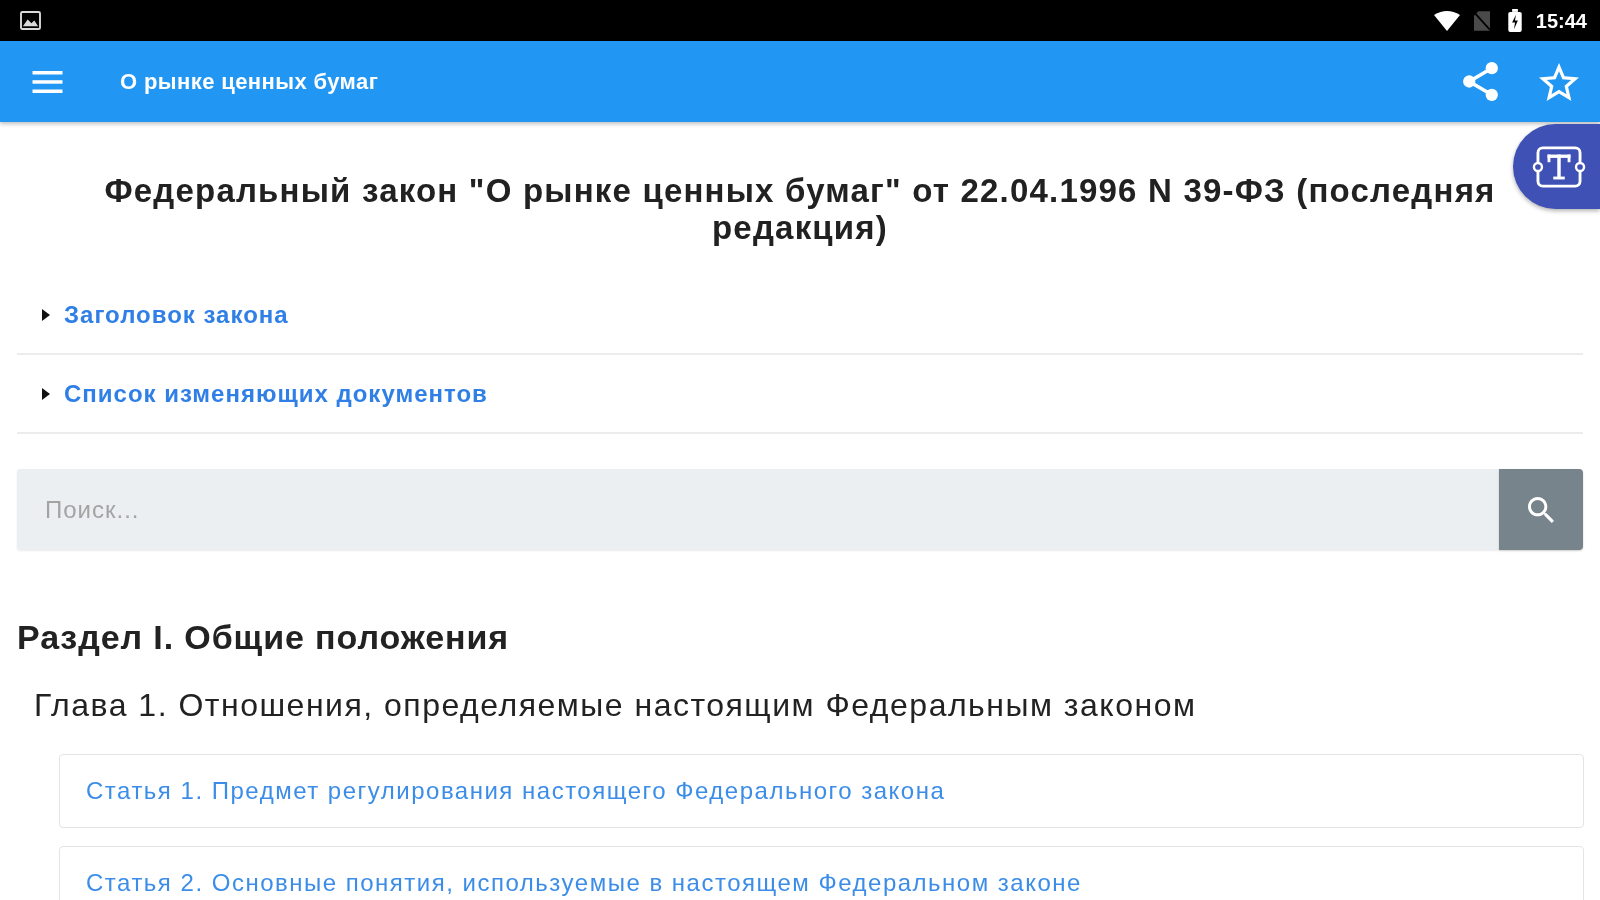 The image size is (1600, 900). What do you see at coordinates (263, 637) in the screenshot?
I see `section-heading: Раздел I. Общие положения` at bounding box center [263, 637].